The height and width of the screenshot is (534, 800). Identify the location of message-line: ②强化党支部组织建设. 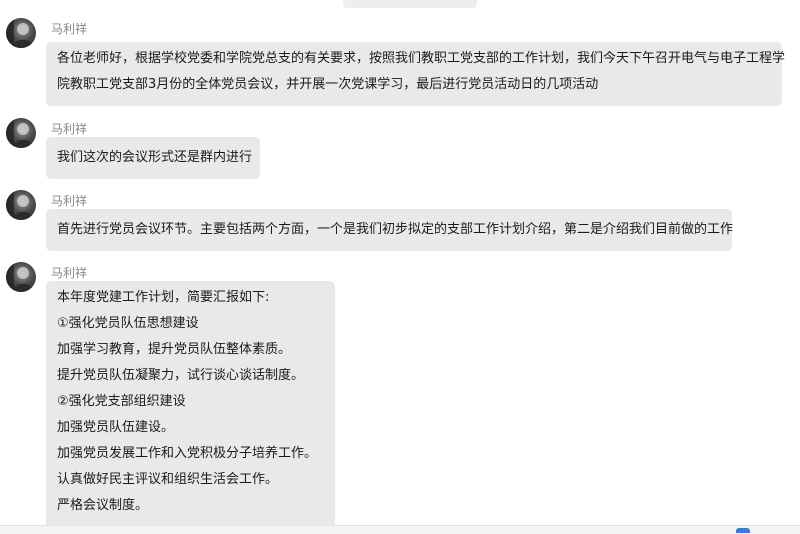
(121, 401).